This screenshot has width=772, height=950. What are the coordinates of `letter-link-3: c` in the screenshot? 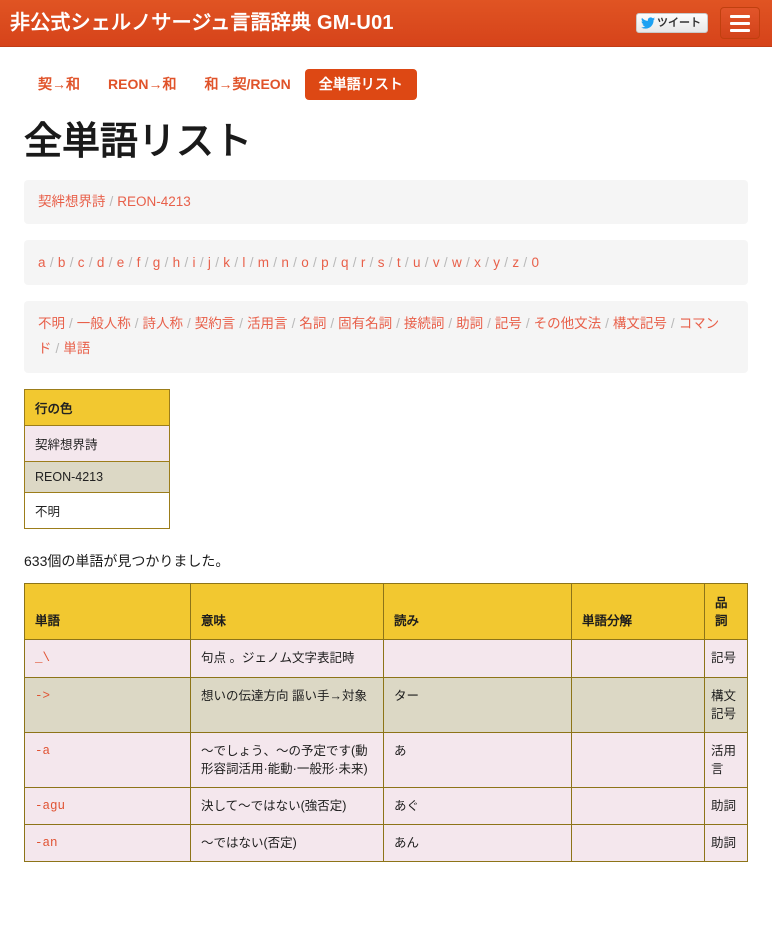 It's located at (81, 262).